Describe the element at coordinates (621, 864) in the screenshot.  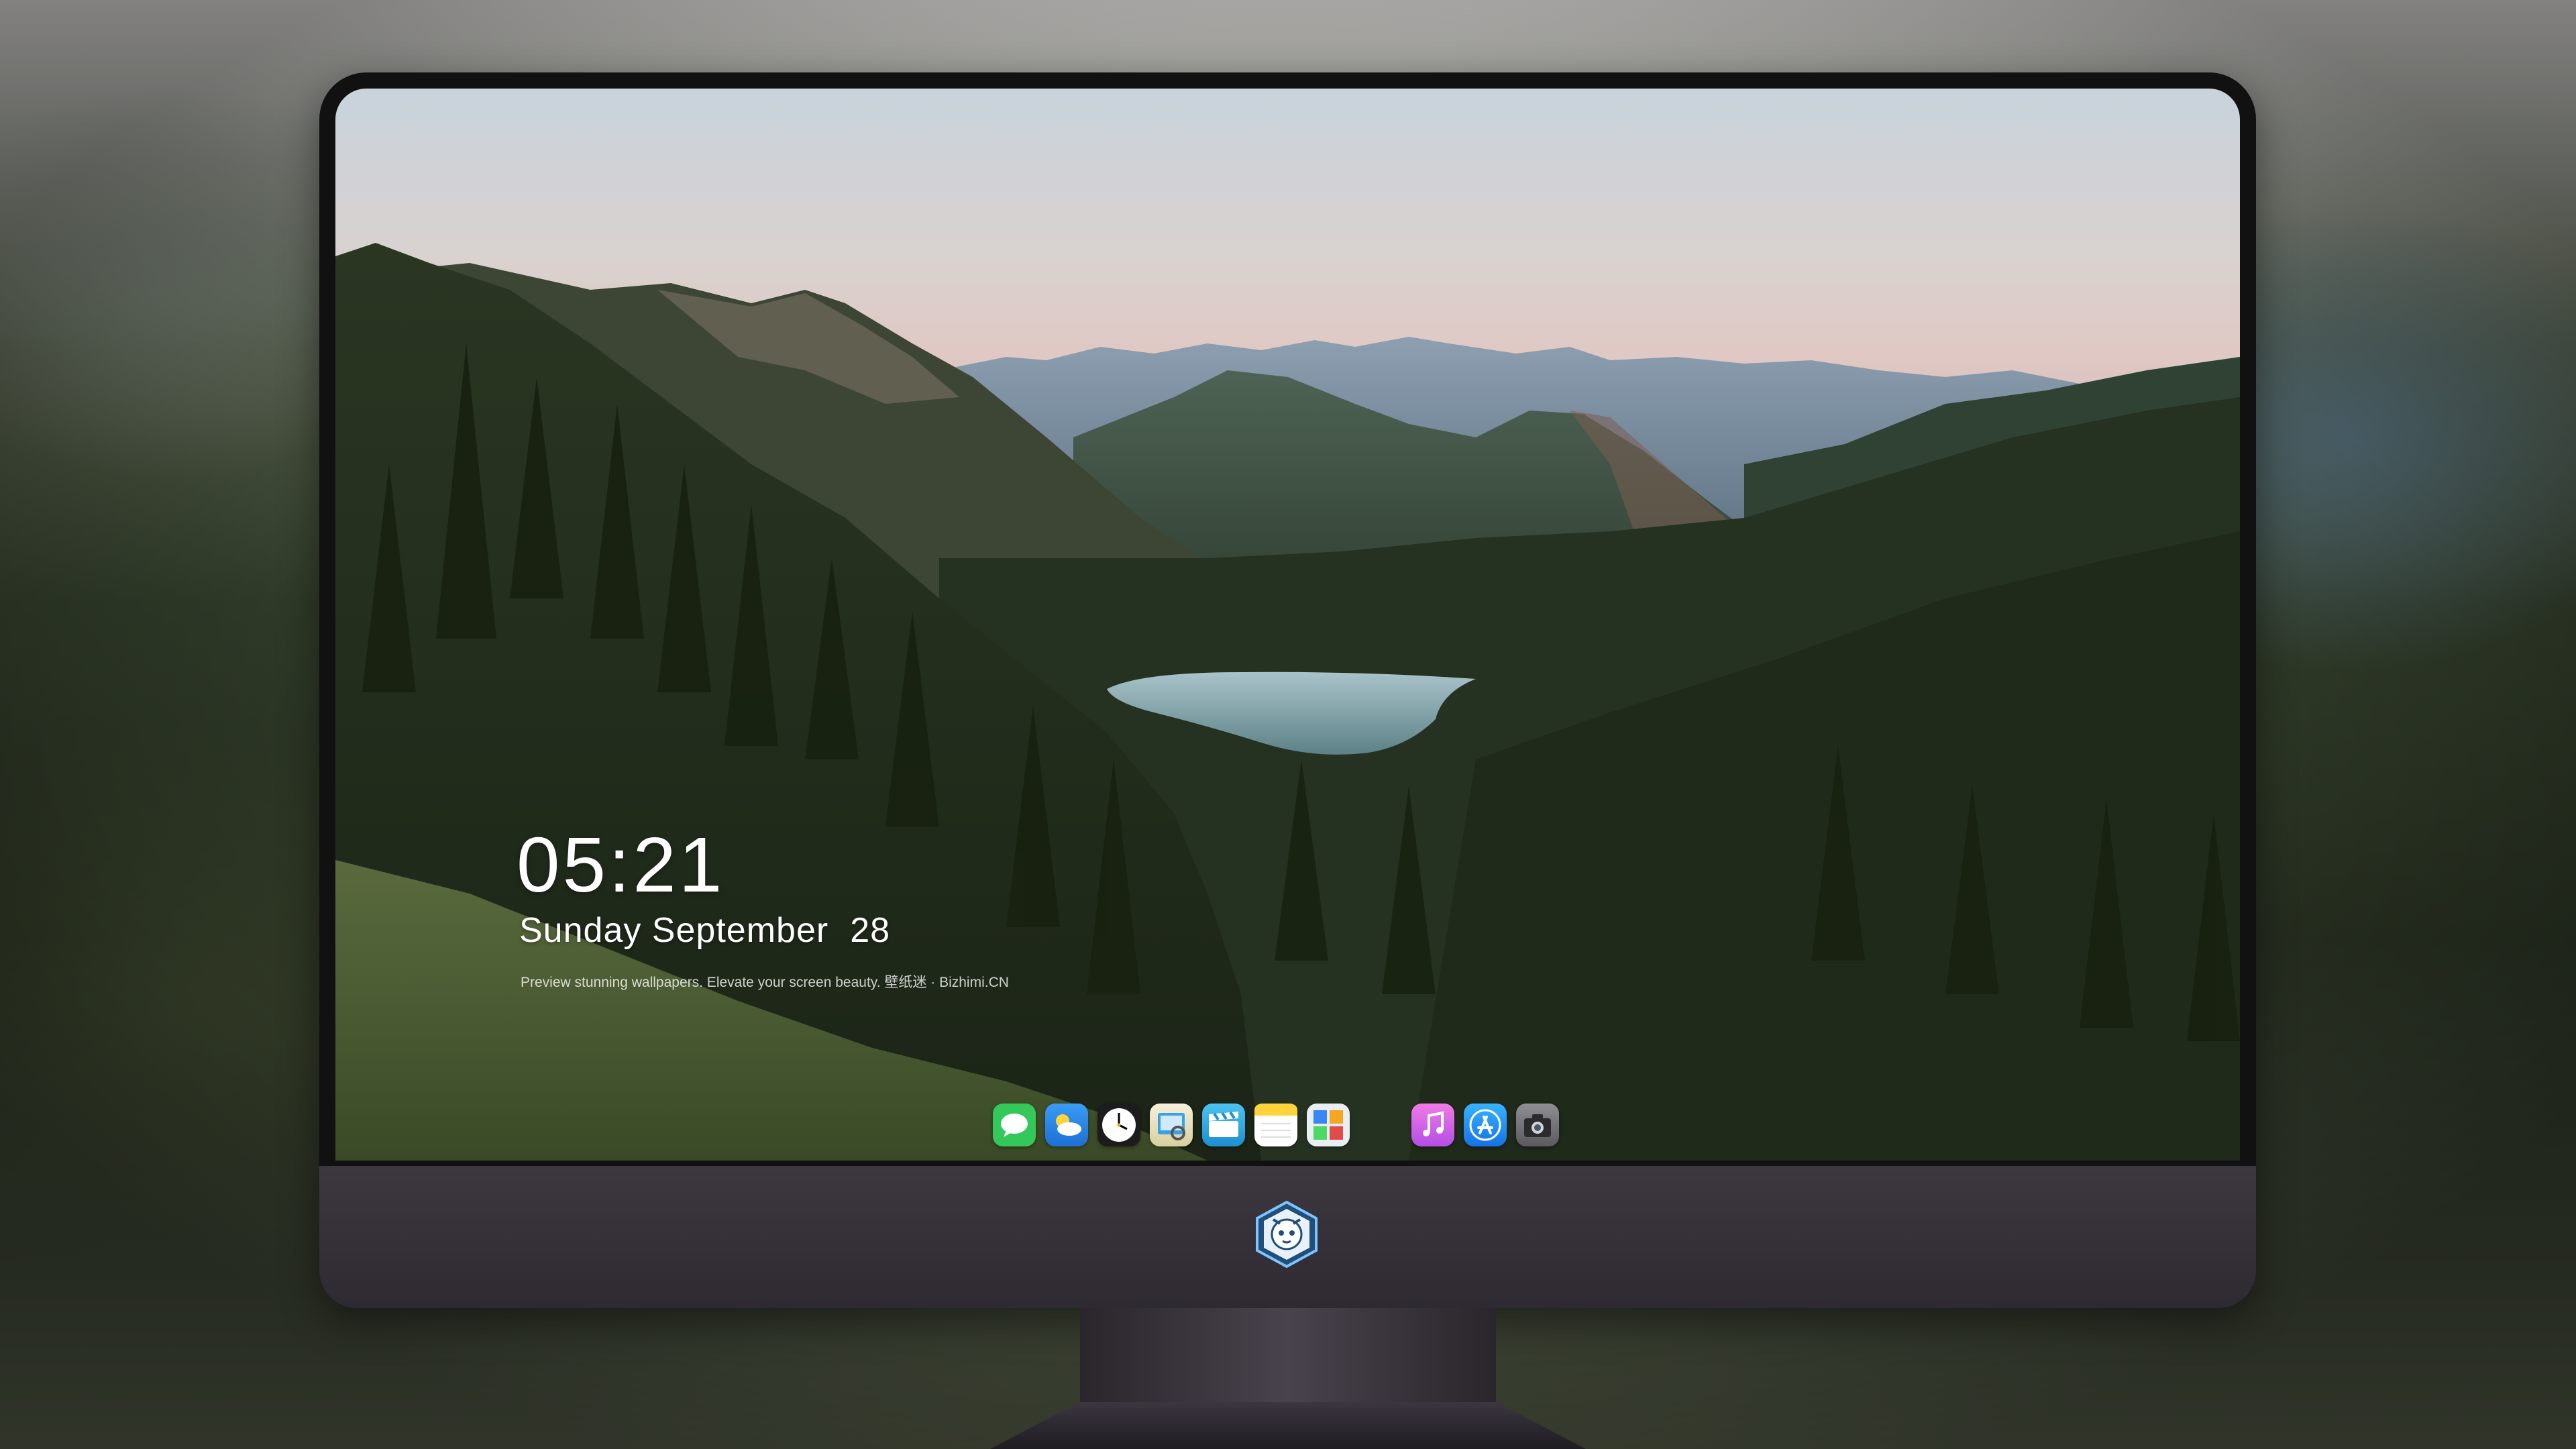
I see `lockscreen-time: 05:21` at that location.